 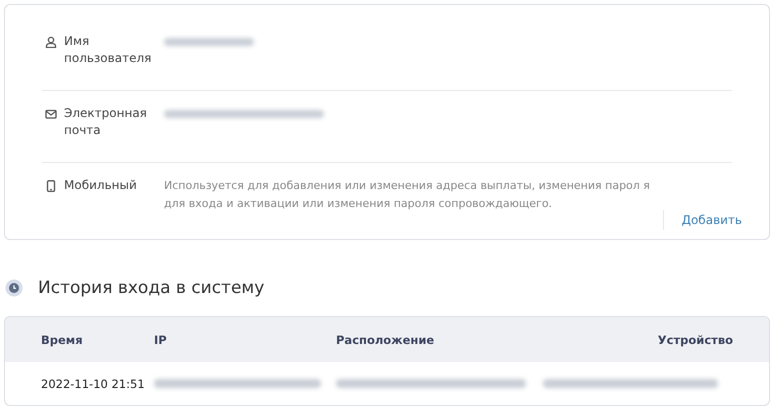 I want to click on field-label: Электронная почта, so click(x=106, y=122).